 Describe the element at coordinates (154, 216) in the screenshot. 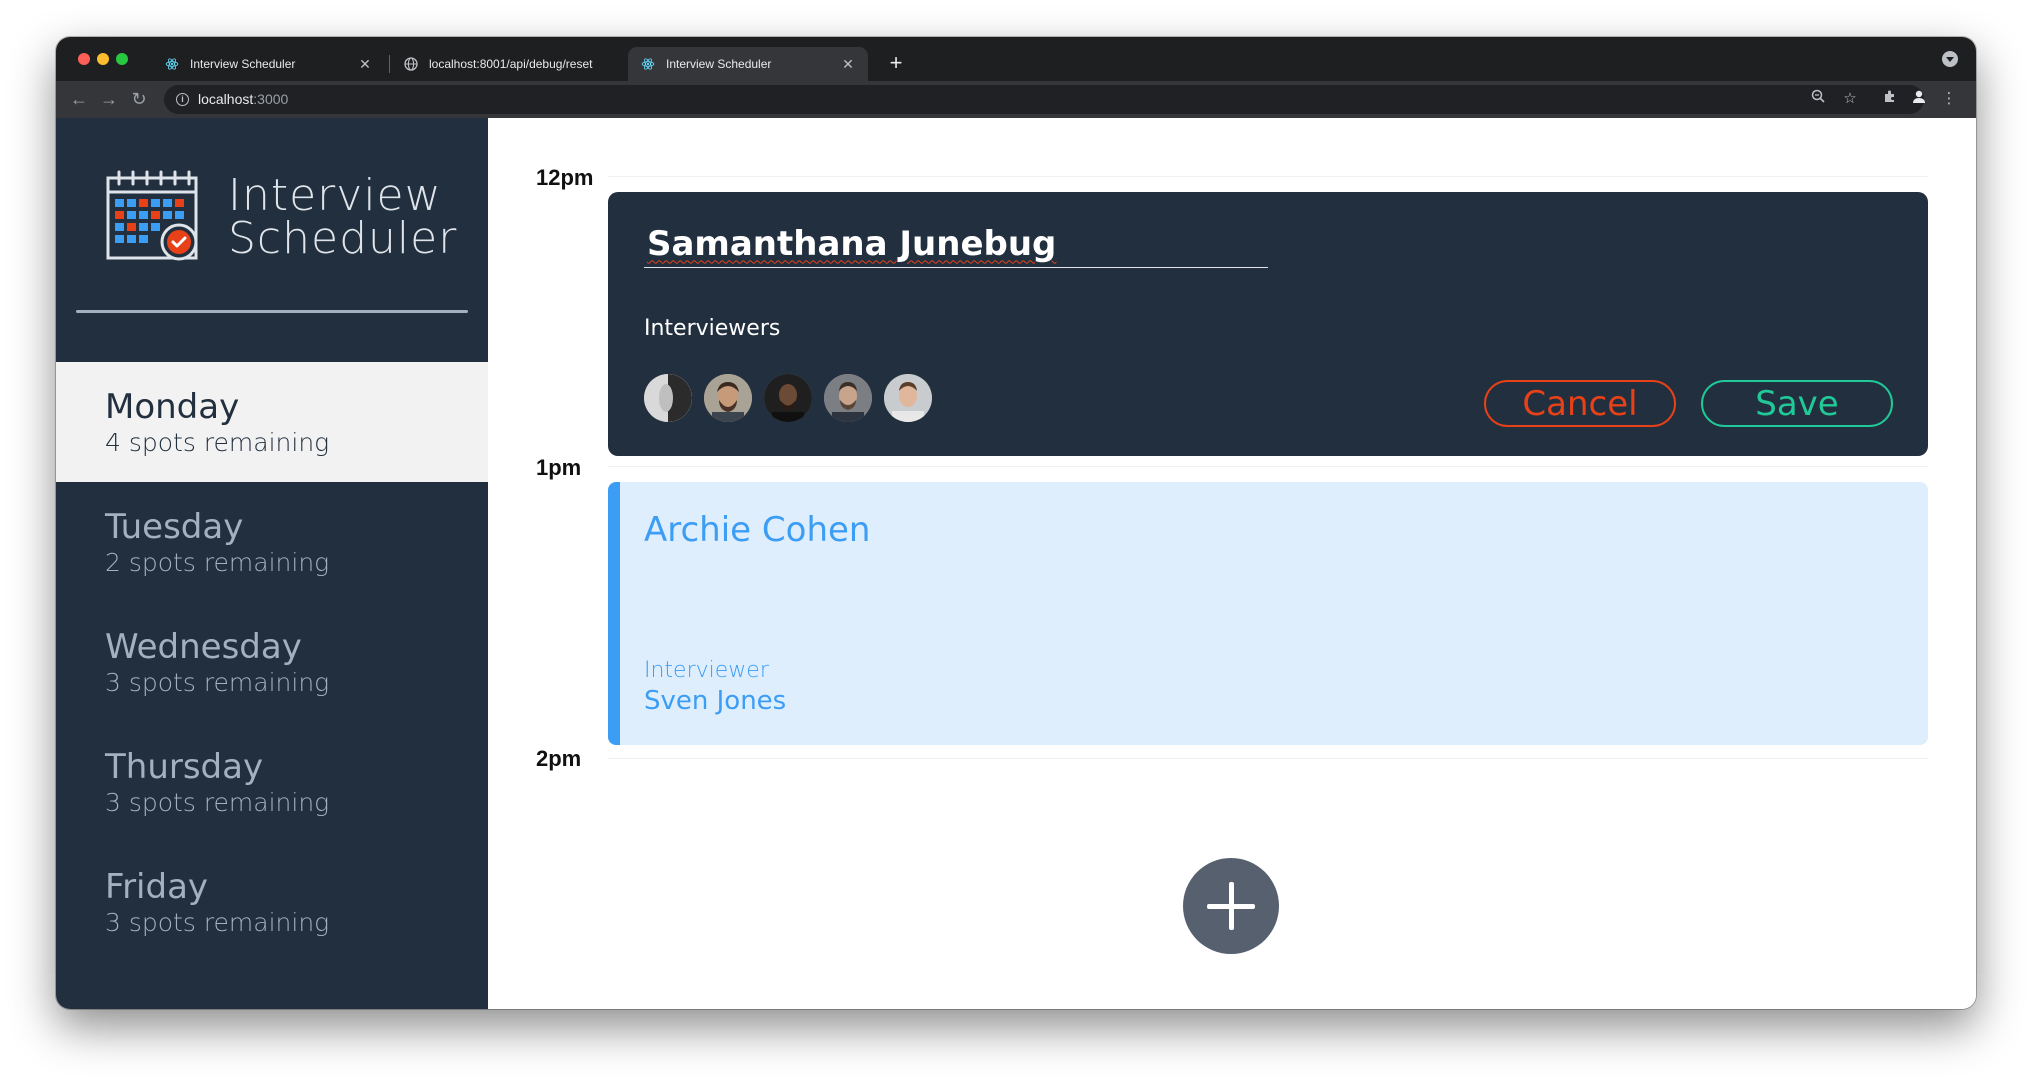

I see `calendar-logo-icon` at that location.